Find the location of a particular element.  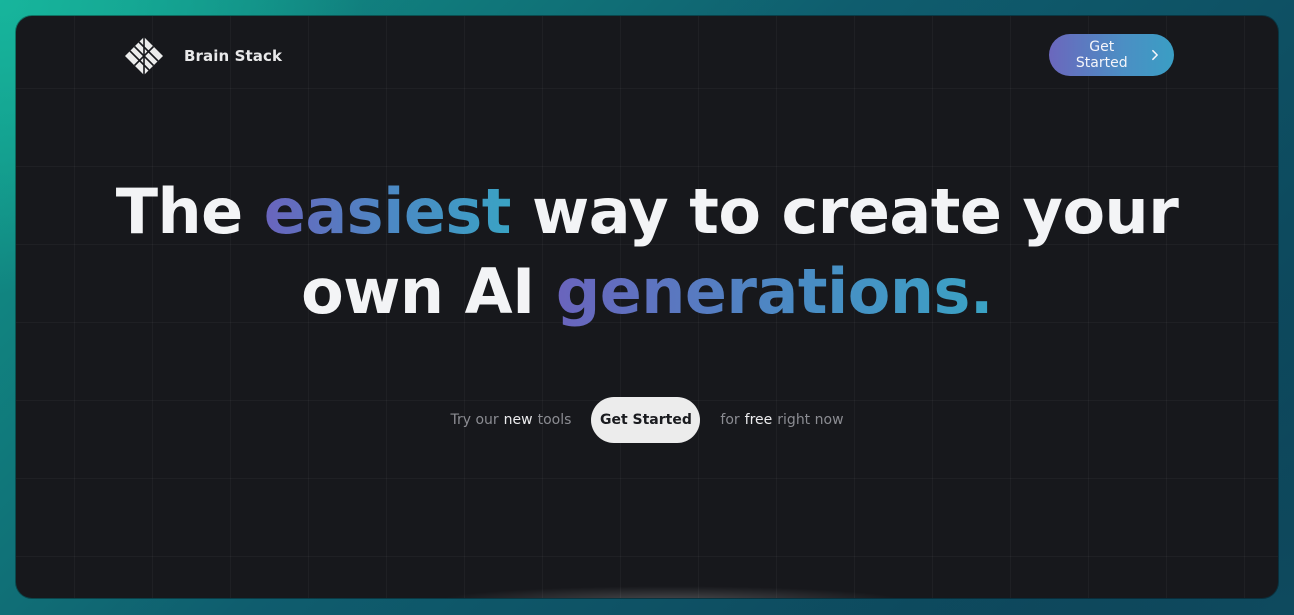

headline-text: The is located at coordinates (179, 211).